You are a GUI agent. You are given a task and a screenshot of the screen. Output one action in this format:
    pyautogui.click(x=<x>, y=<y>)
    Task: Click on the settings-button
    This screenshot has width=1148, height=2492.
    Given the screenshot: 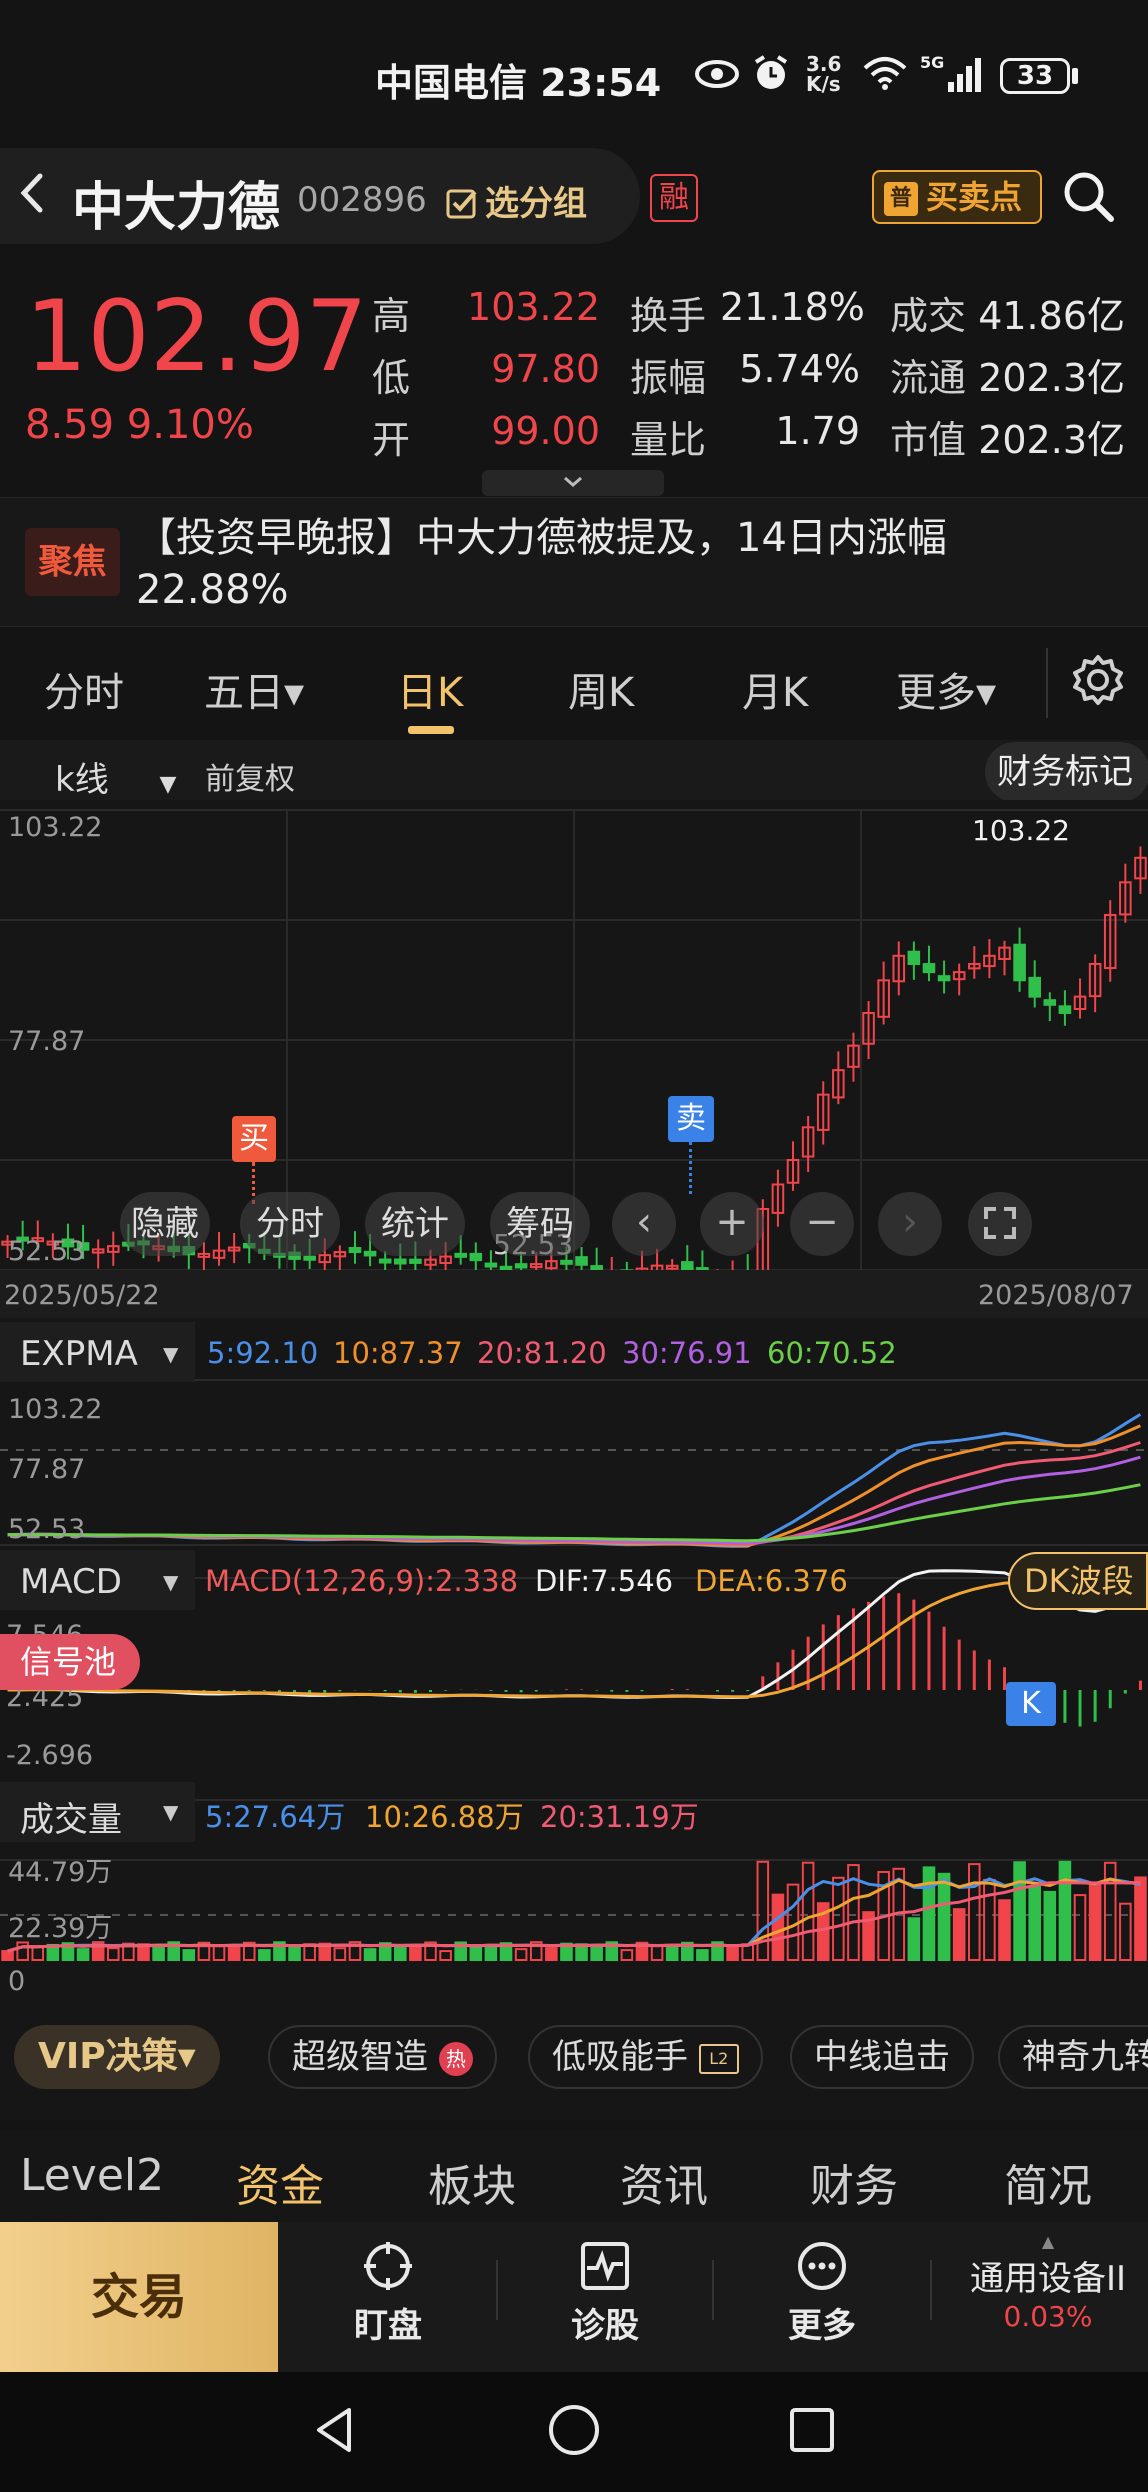 What is the action you would take?
    pyautogui.click(x=1098, y=682)
    